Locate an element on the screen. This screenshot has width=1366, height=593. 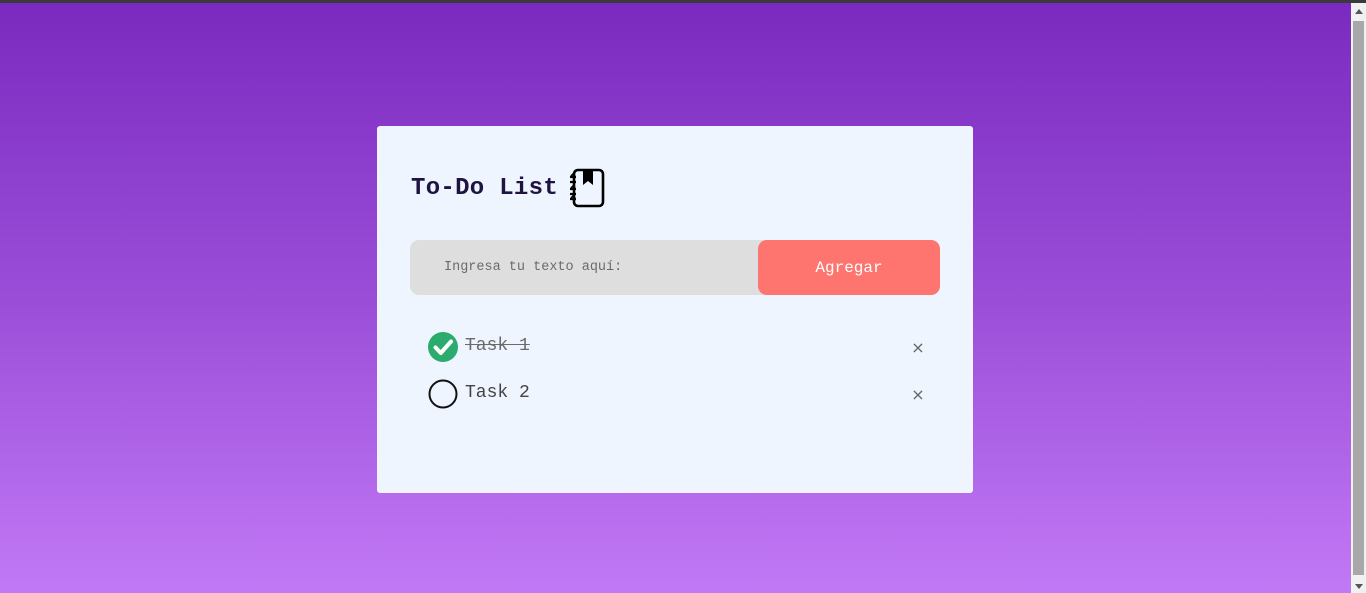
vertical-scrollbar is located at coordinates (1358, 298).